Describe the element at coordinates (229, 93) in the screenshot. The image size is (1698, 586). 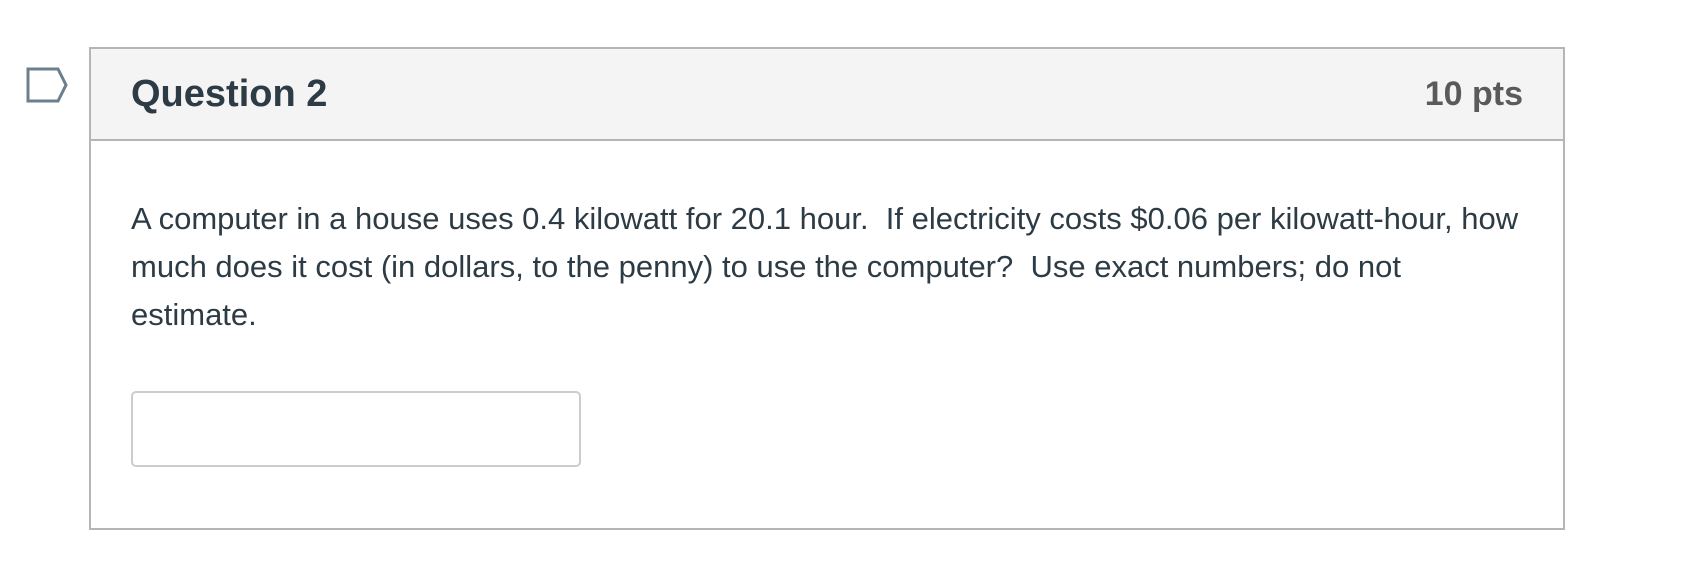
I see `question-title: Question 2` at that location.